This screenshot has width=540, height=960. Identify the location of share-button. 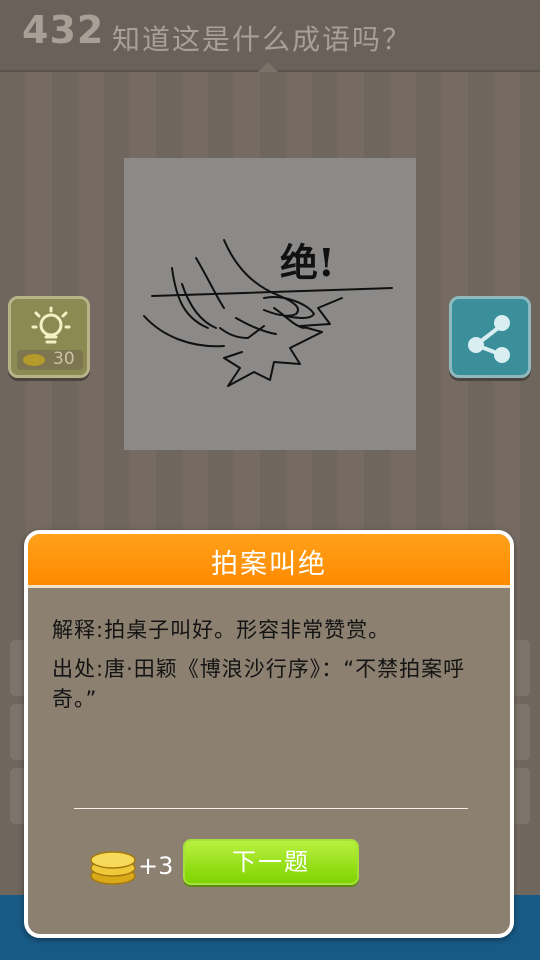
(490, 337).